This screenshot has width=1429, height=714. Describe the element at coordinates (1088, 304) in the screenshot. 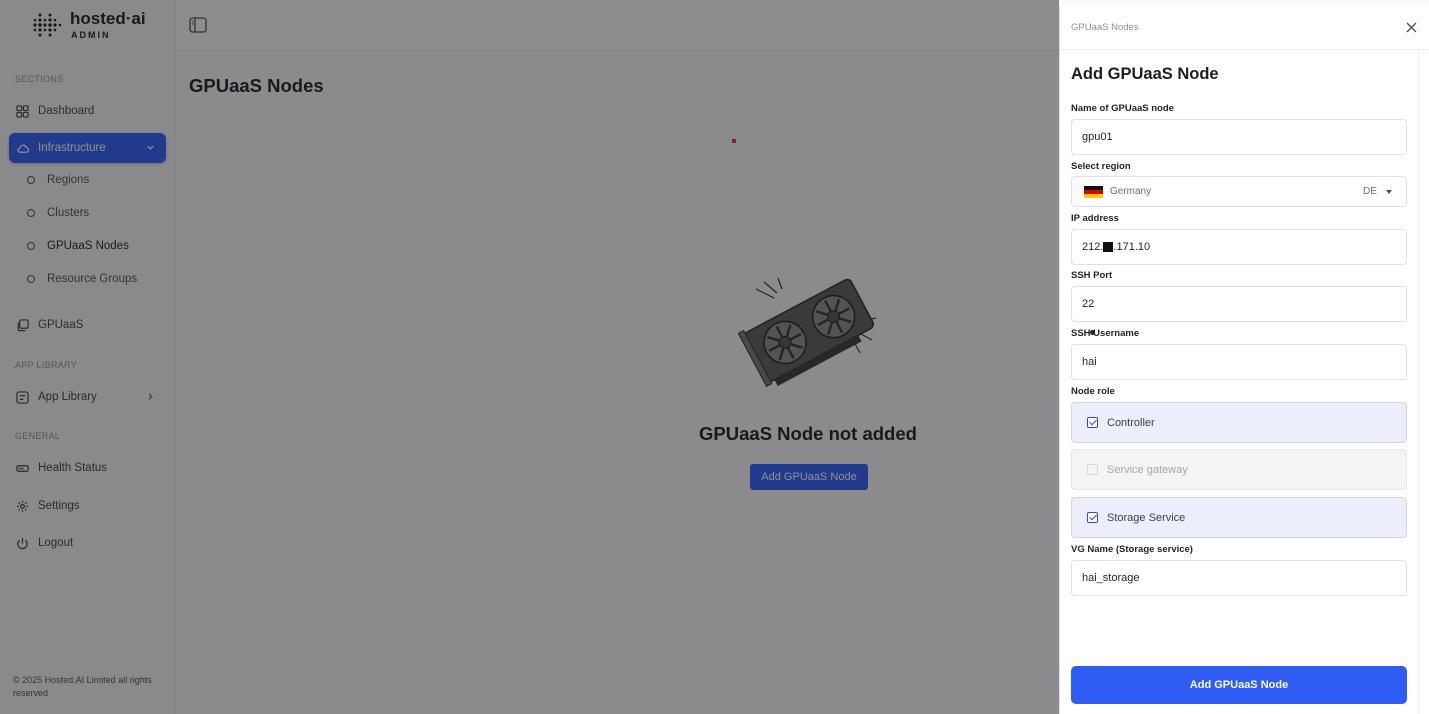

I see `ssh-port-value: 22` at that location.